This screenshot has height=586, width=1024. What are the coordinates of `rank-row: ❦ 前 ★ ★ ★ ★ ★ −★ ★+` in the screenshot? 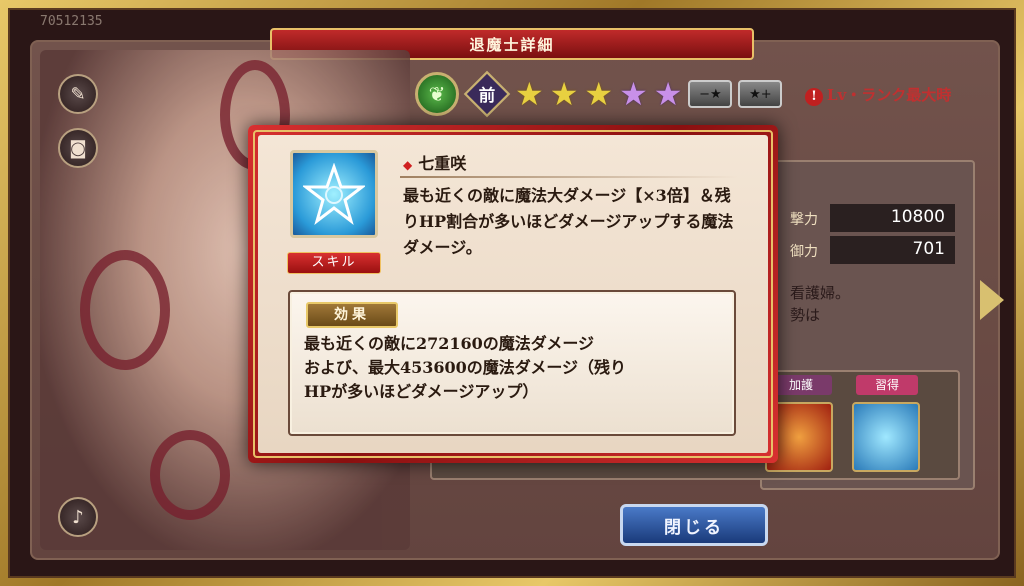 It's located at (599, 94).